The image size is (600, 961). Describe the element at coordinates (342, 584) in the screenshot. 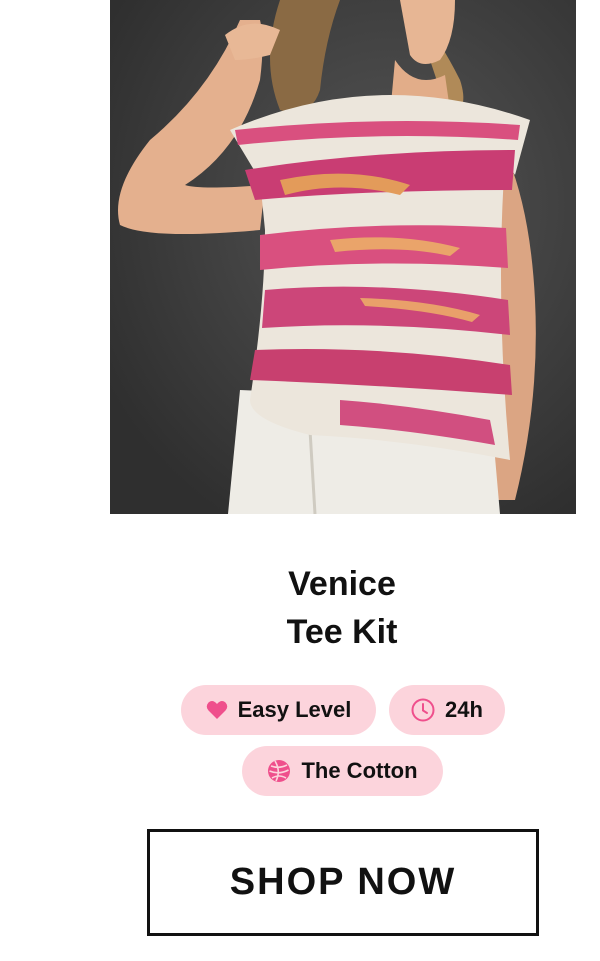

I see `title-line-1: Venice` at that location.